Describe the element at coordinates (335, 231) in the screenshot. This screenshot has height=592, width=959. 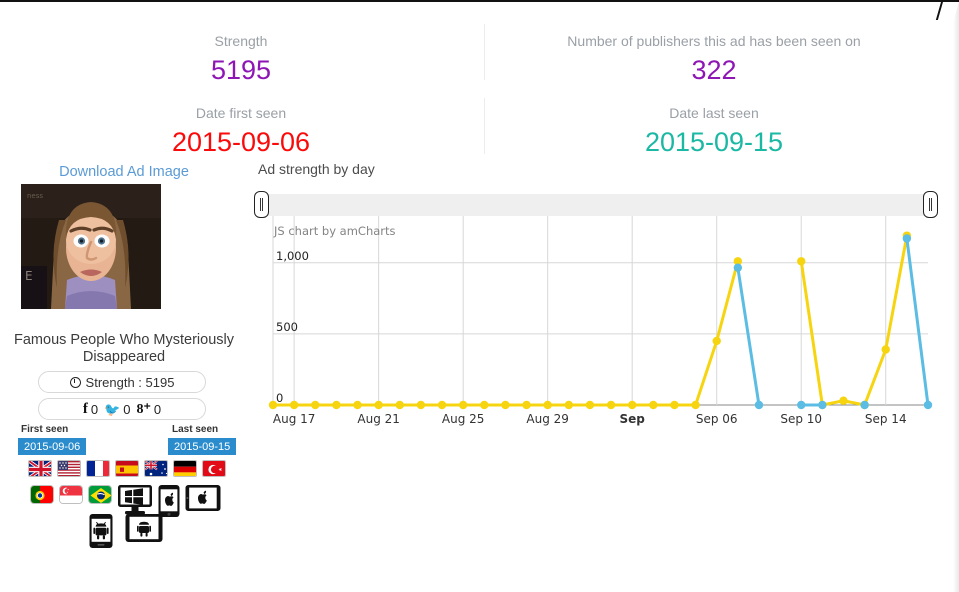
I see `amcharts-credit-label: JS chart by amCharts` at that location.